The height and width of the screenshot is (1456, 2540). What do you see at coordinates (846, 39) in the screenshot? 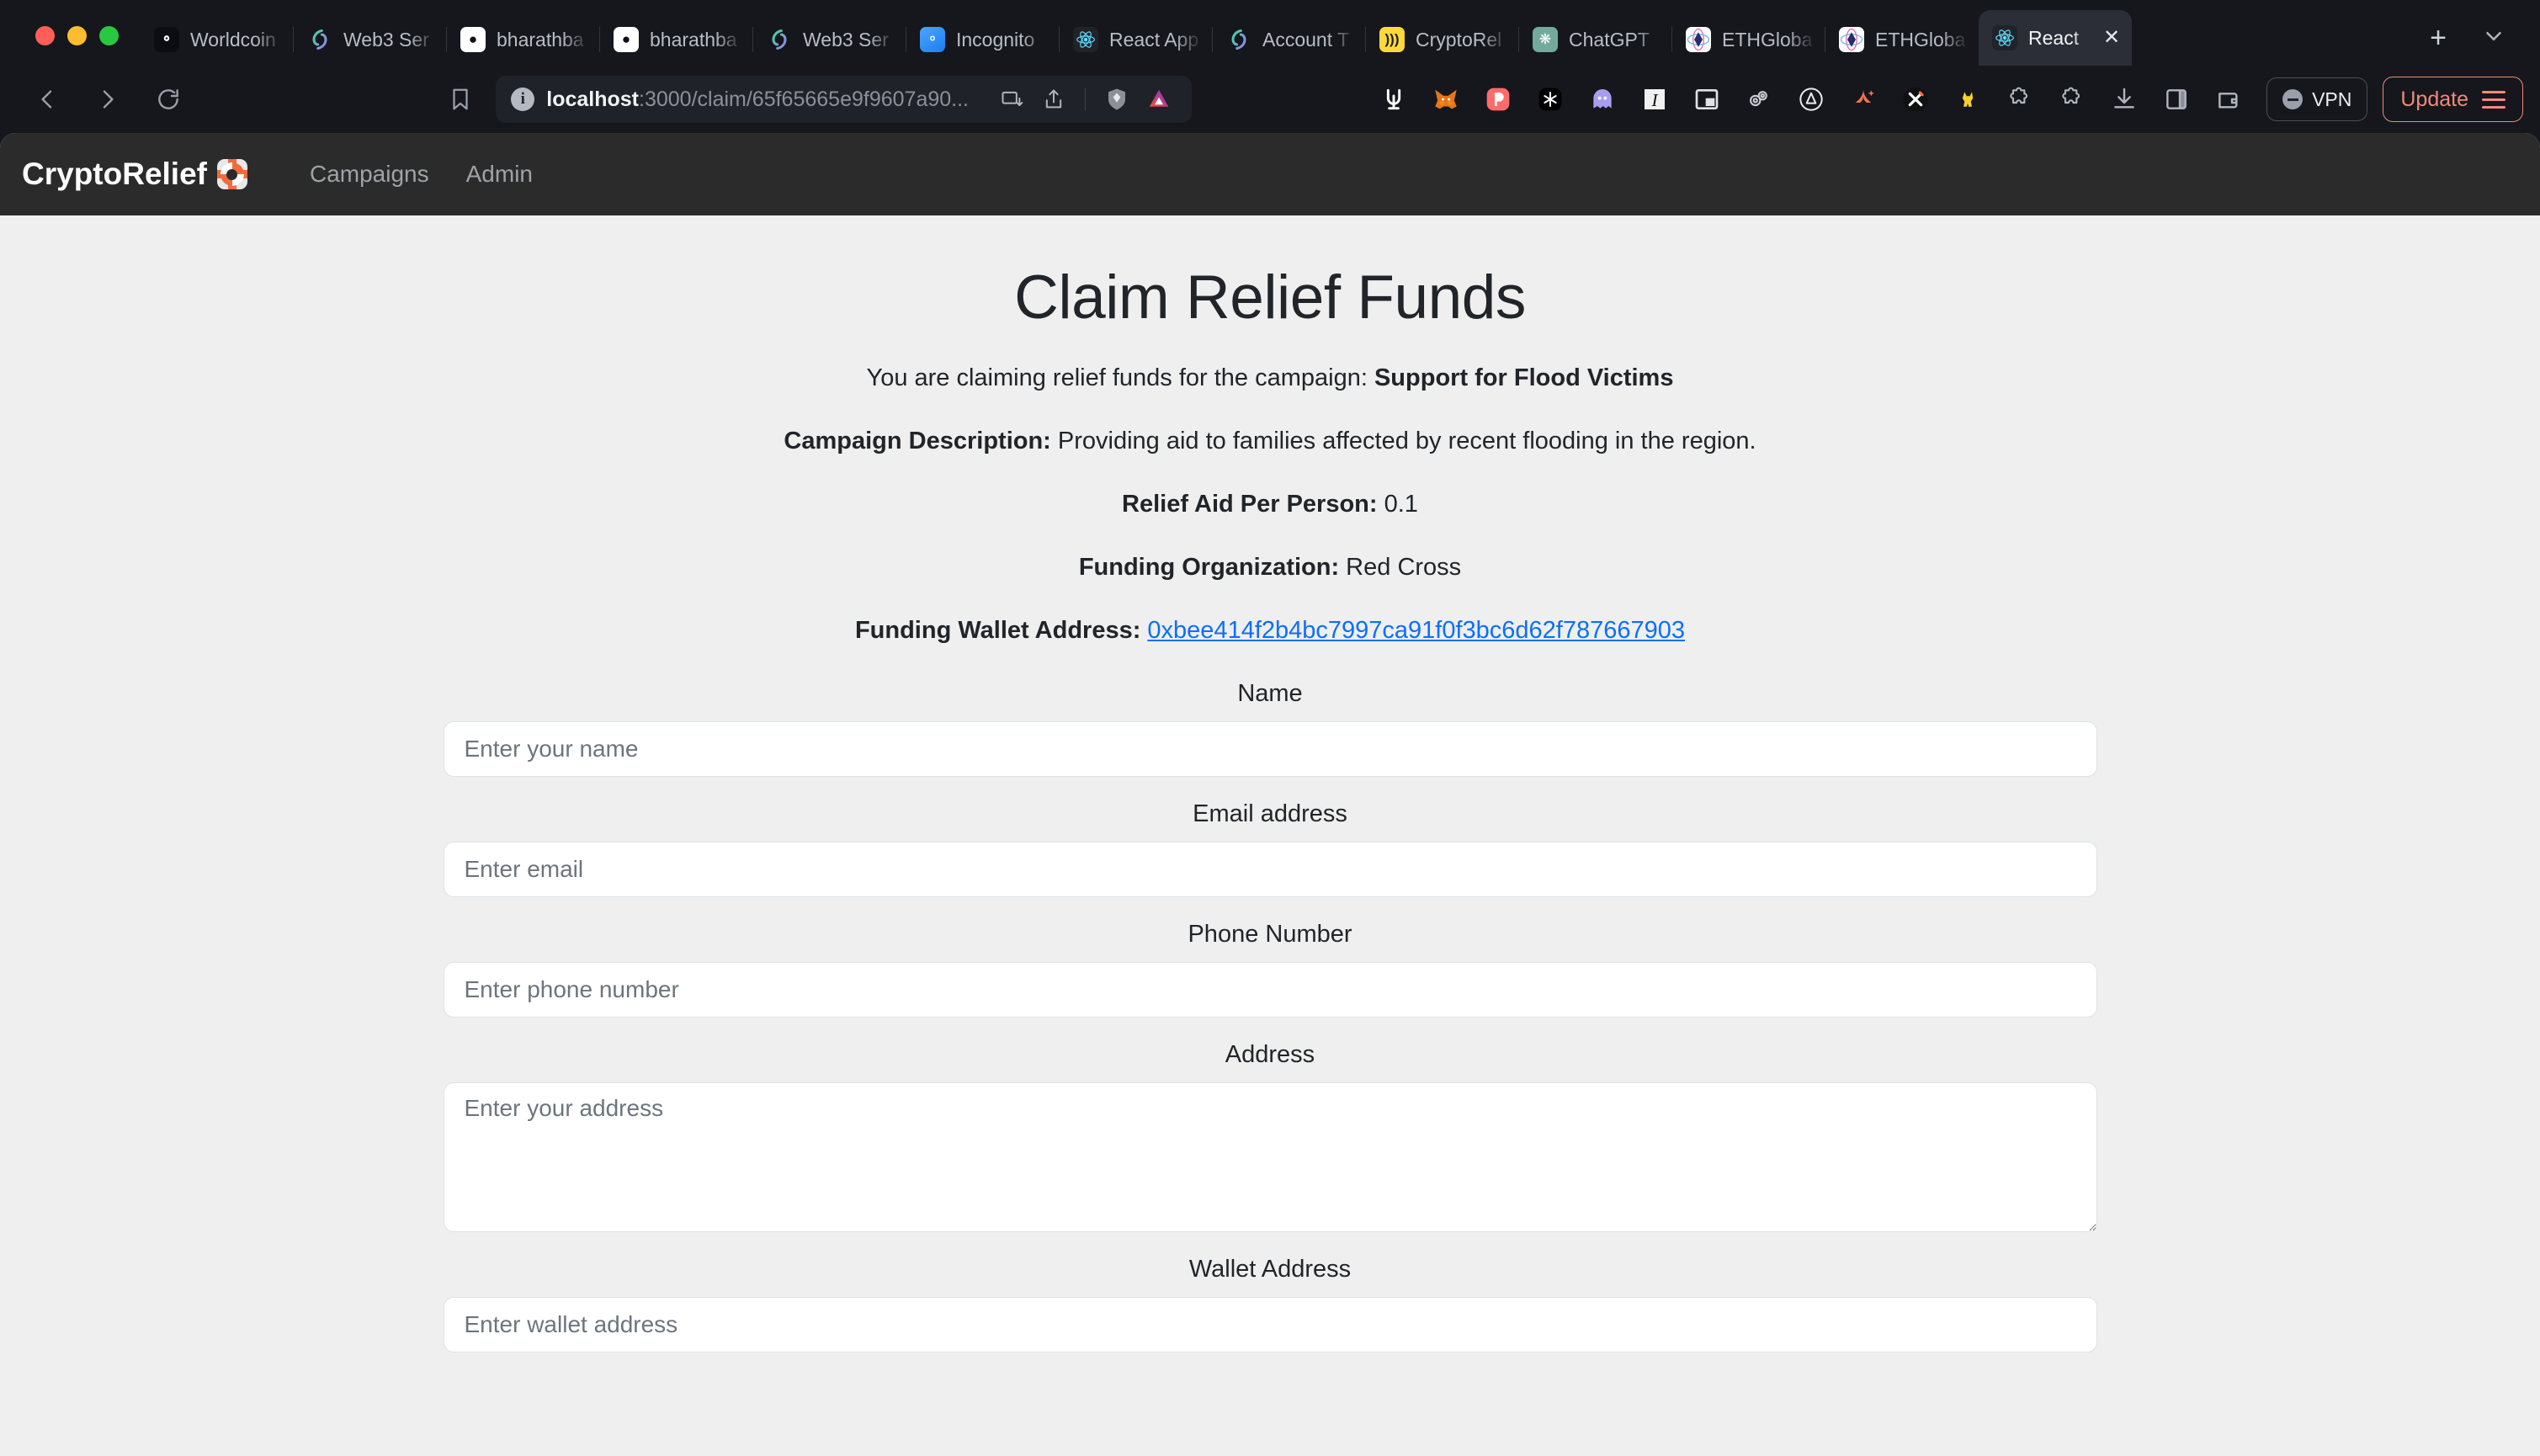
I see `tab-label: Web3 Ser` at bounding box center [846, 39].